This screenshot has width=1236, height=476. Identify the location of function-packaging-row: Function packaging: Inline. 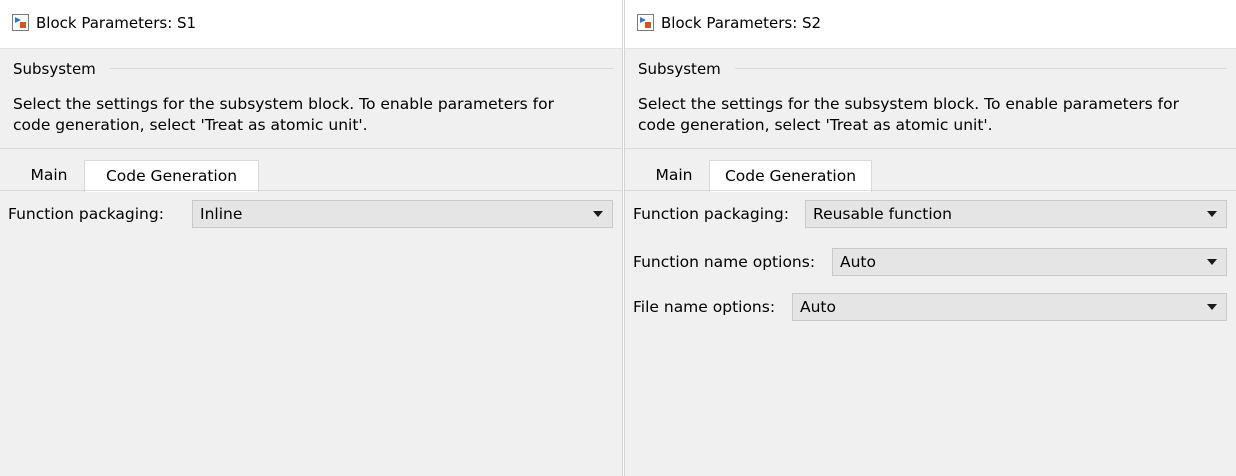
(311, 214).